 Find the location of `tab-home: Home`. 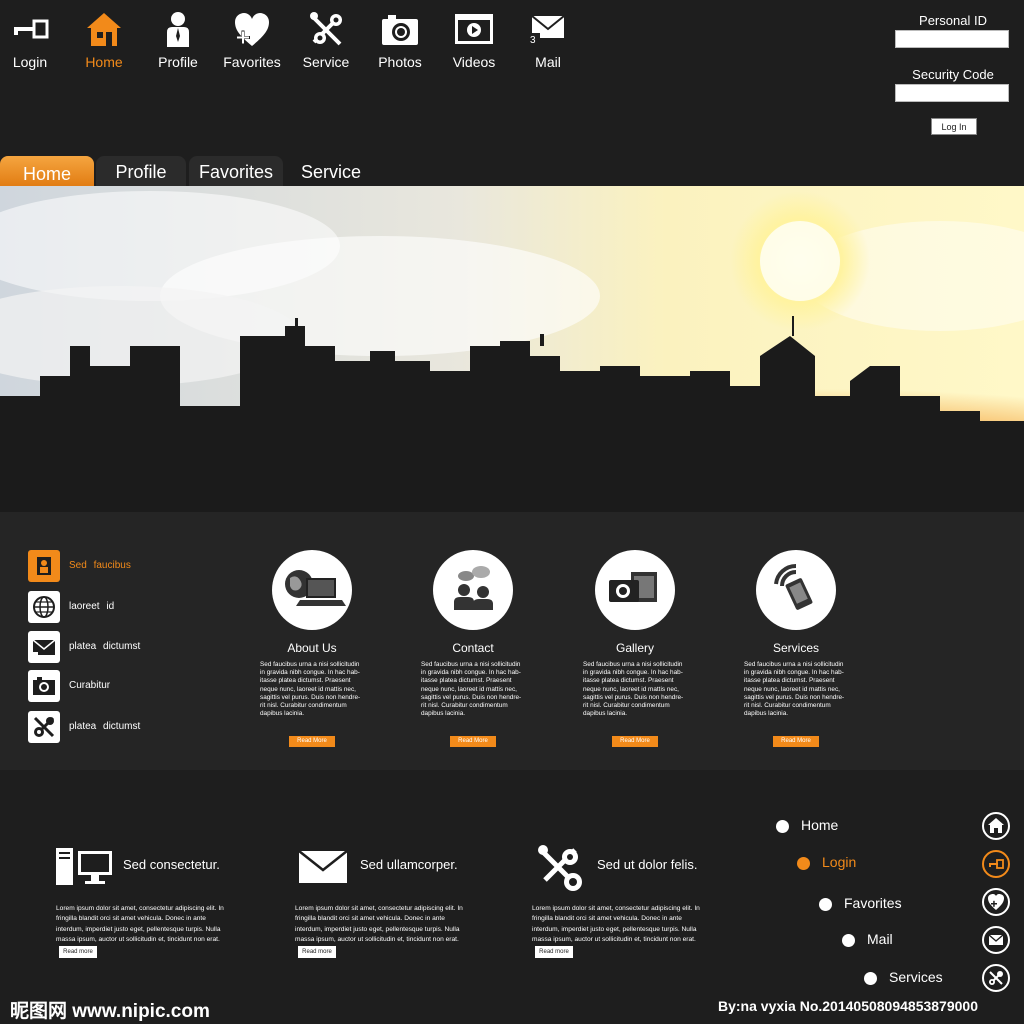

tab-home: Home is located at coordinates (47, 172).